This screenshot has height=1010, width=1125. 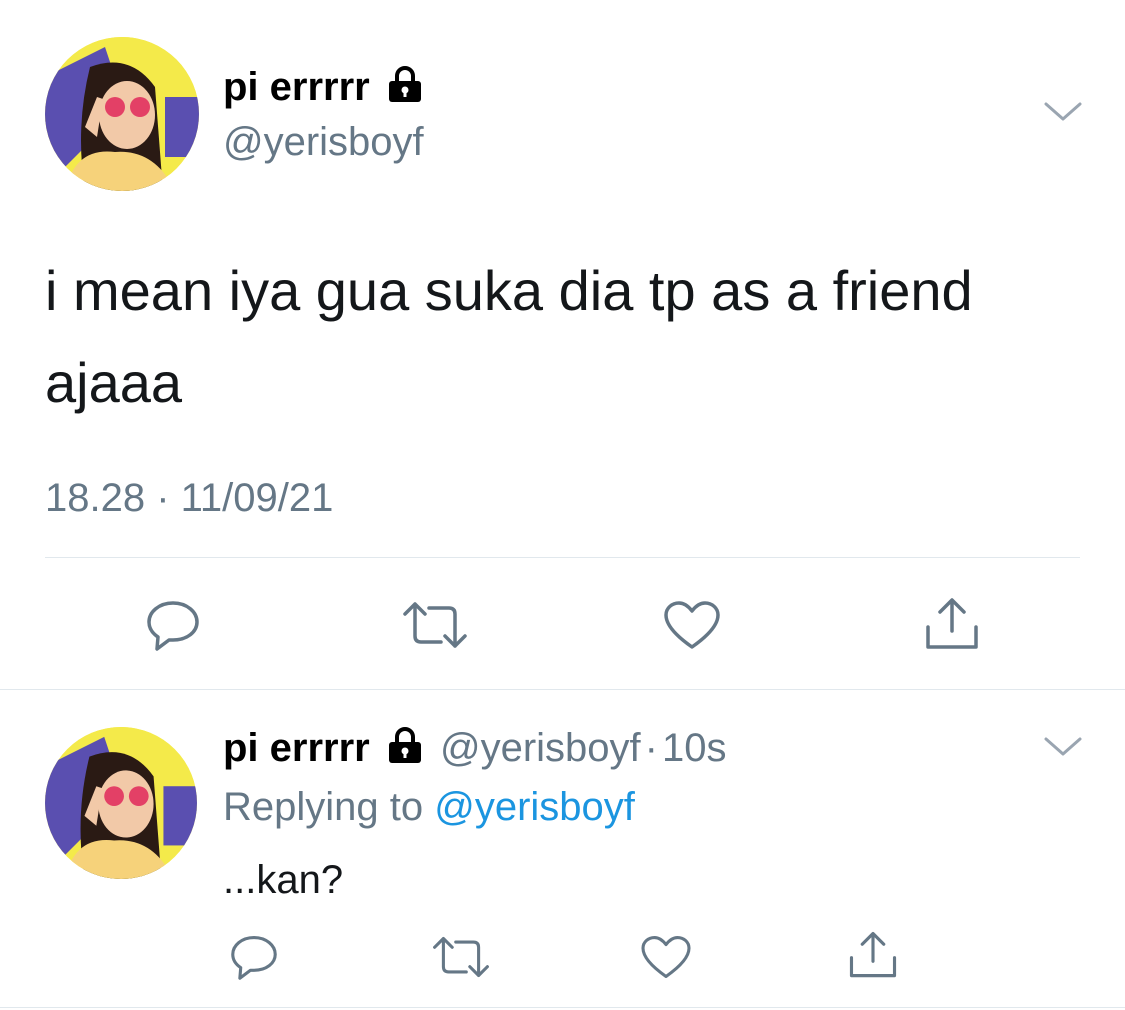 I want to click on reply-header: pi errrrr @yerisboyf · 10s, so click(x=475, y=749).